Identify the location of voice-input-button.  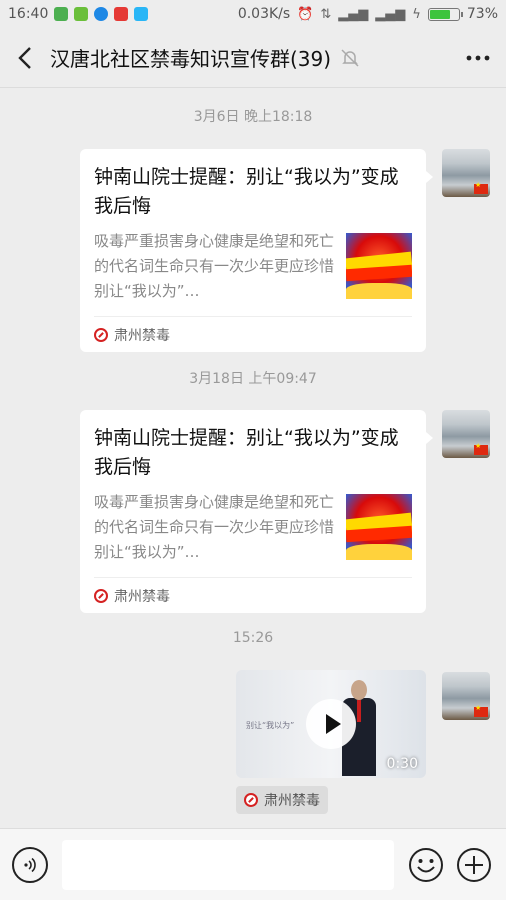
(30, 864).